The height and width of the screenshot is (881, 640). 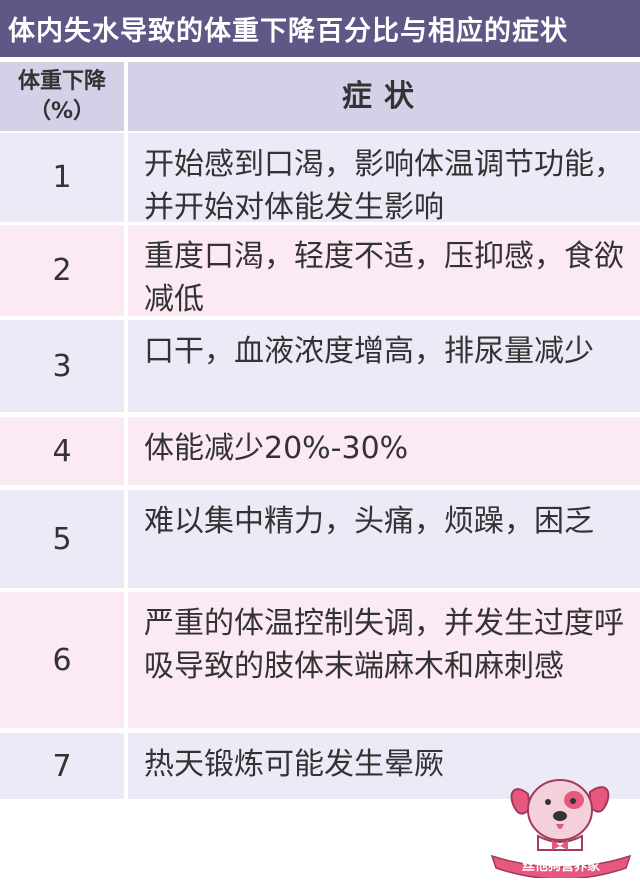 What do you see at coordinates (62, 111) in the screenshot?
I see `header-weight-loss-line2: （%）` at bounding box center [62, 111].